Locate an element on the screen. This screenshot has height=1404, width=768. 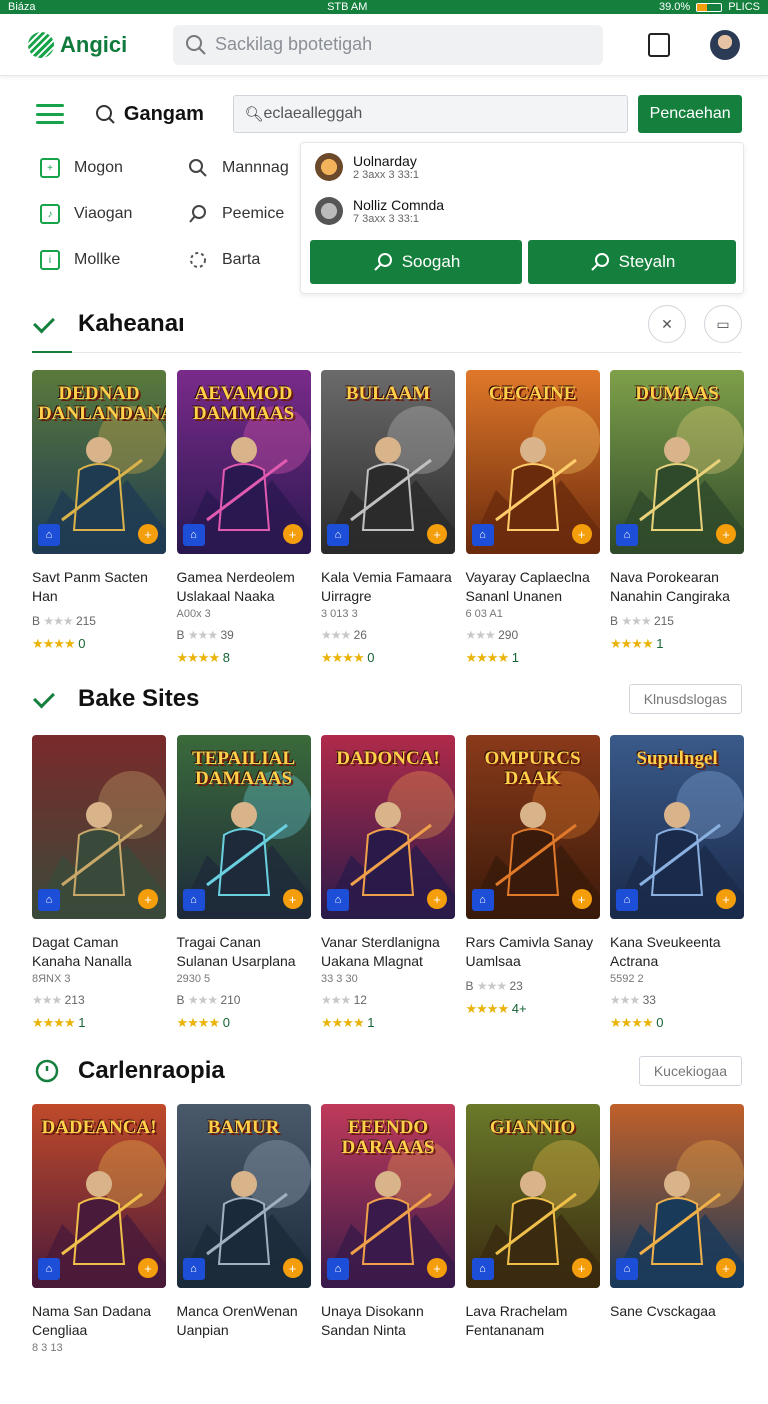
game-score: ★★★★ 4+ is located at coordinates (496, 1008).